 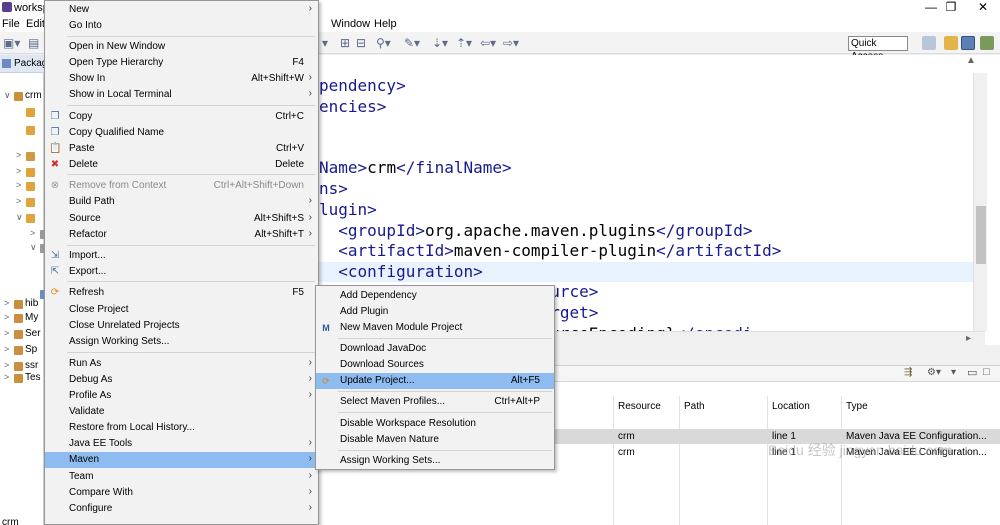 I want to click on menu-item-show-in-local-terminal: Show in Local Terminal ›, so click(x=181, y=95).